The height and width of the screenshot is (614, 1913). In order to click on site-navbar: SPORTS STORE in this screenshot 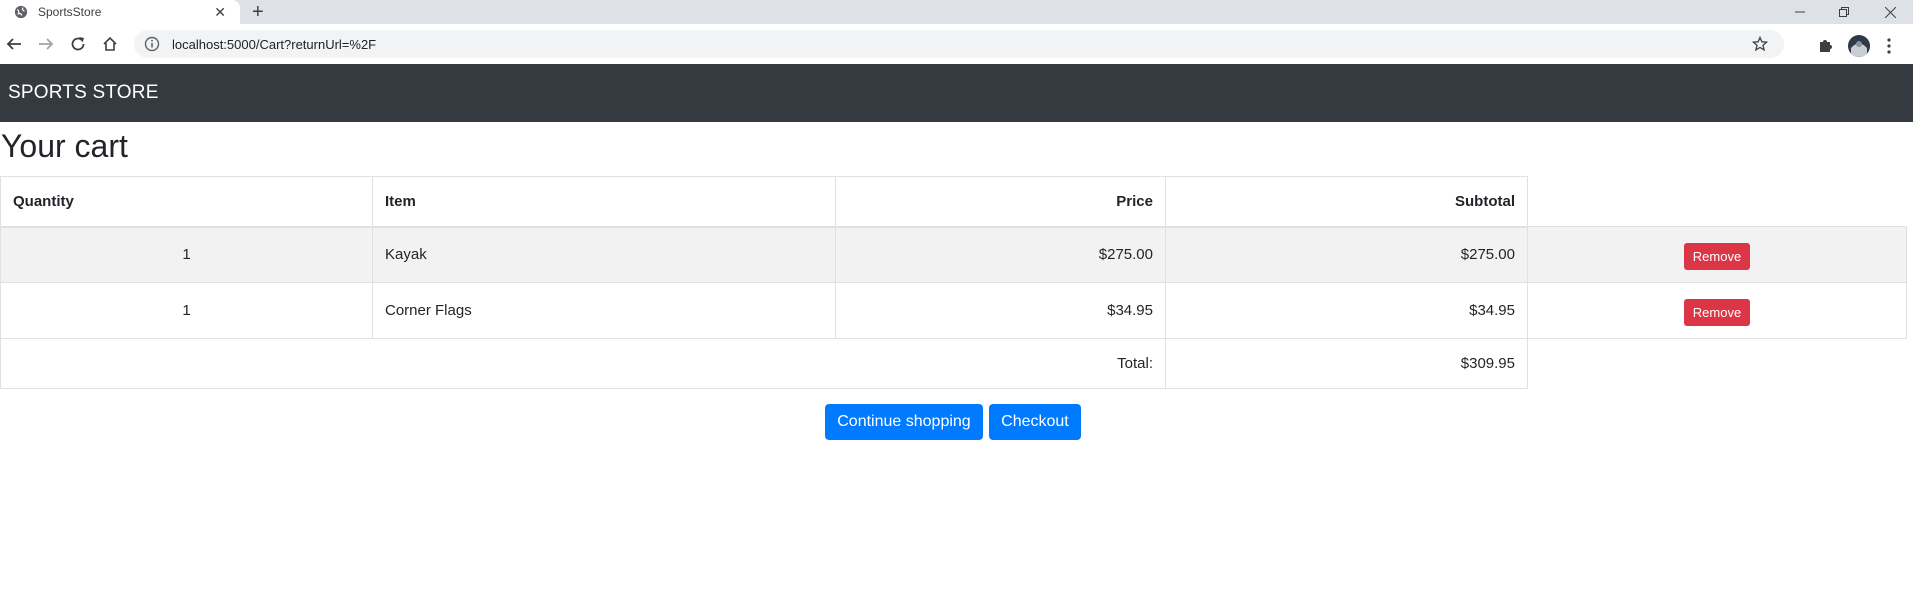, I will do `click(956, 93)`.